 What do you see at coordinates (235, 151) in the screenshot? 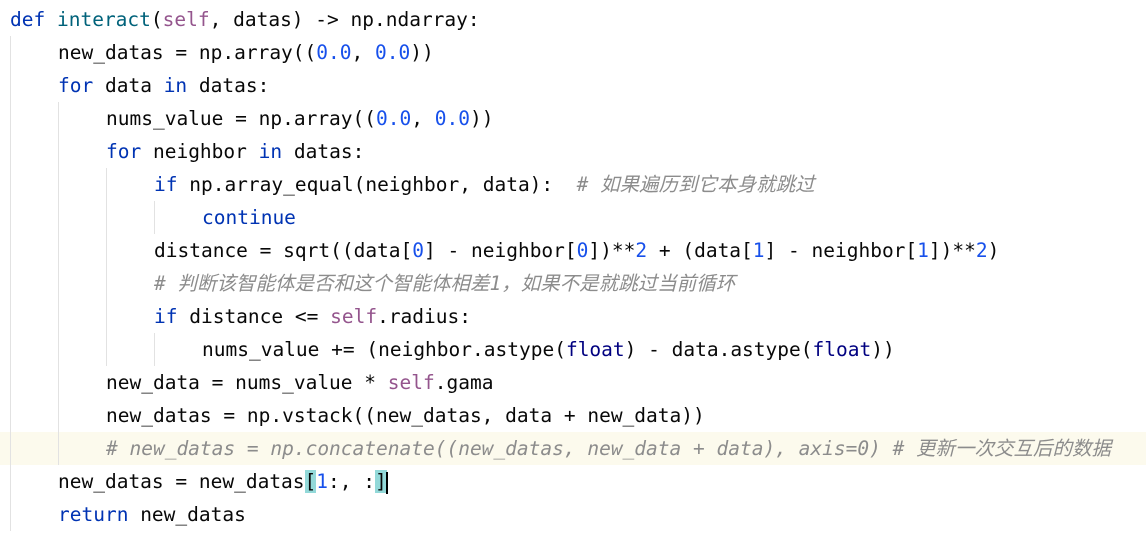
I see `code-text: for neighbor in datas:` at bounding box center [235, 151].